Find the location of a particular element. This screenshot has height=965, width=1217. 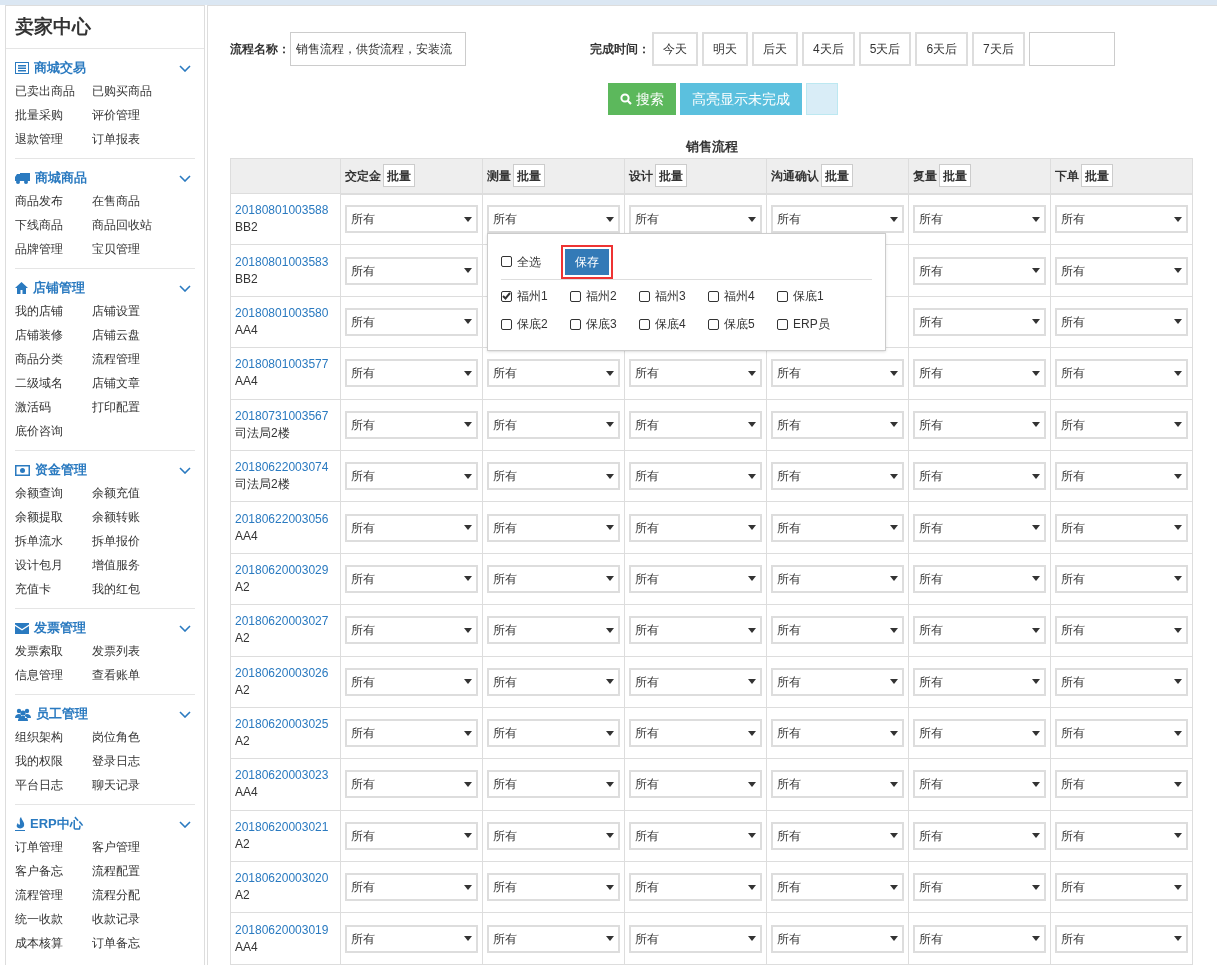

order-link: 20180622003074 is located at coordinates (285, 468).